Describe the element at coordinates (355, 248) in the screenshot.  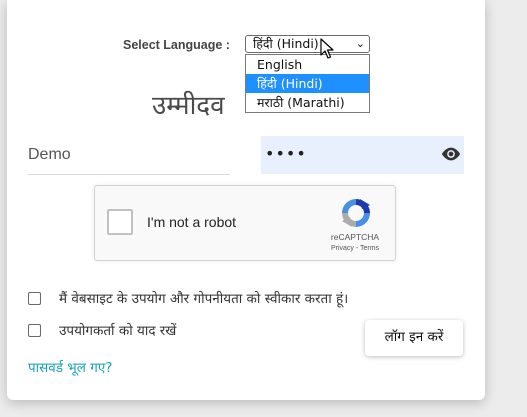
I see `recaptcha-terms-link: Privacy - Terms` at that location.